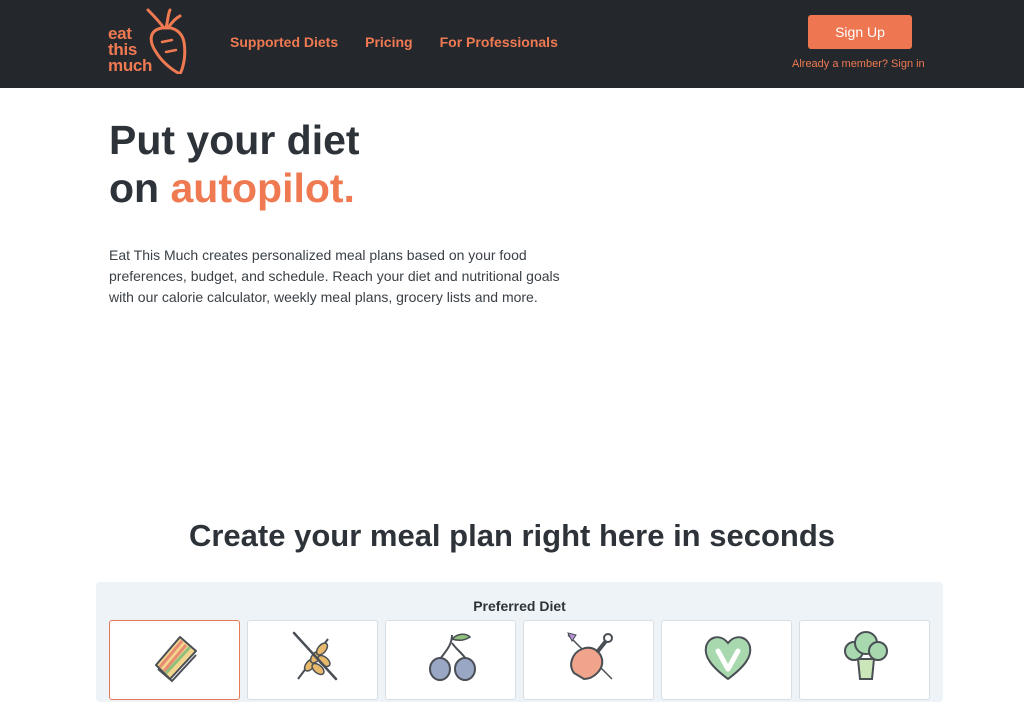 This screenshot has height=702, width=1024. What do you see at coordinates (166, 41) in the screenshot?
I see `carrot-icon` at bounding box center [166, 41].